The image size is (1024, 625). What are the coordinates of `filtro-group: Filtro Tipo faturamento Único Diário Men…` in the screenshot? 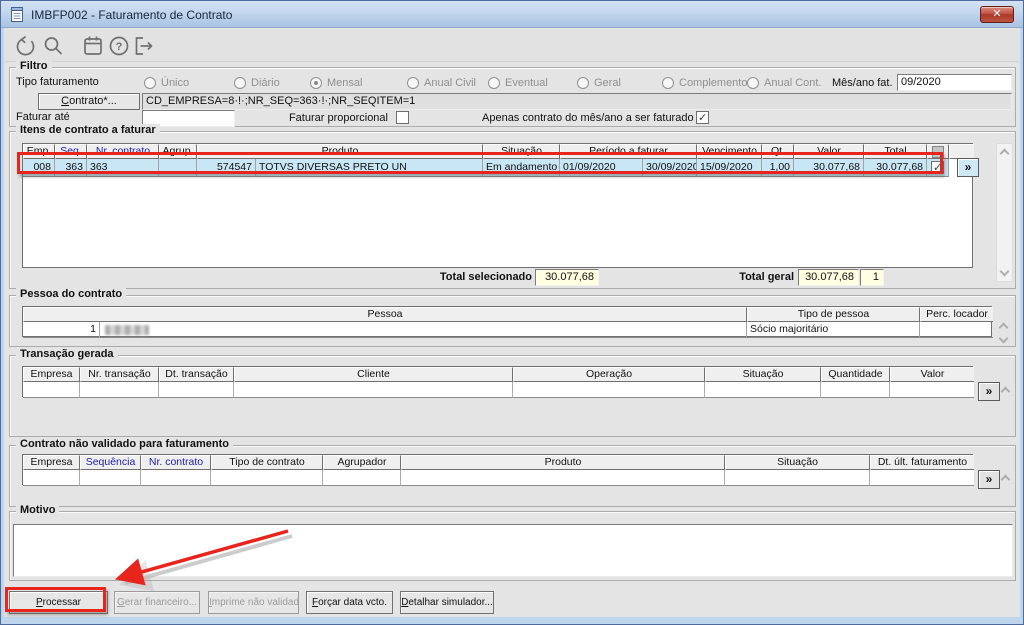 It's located at (512, 93).